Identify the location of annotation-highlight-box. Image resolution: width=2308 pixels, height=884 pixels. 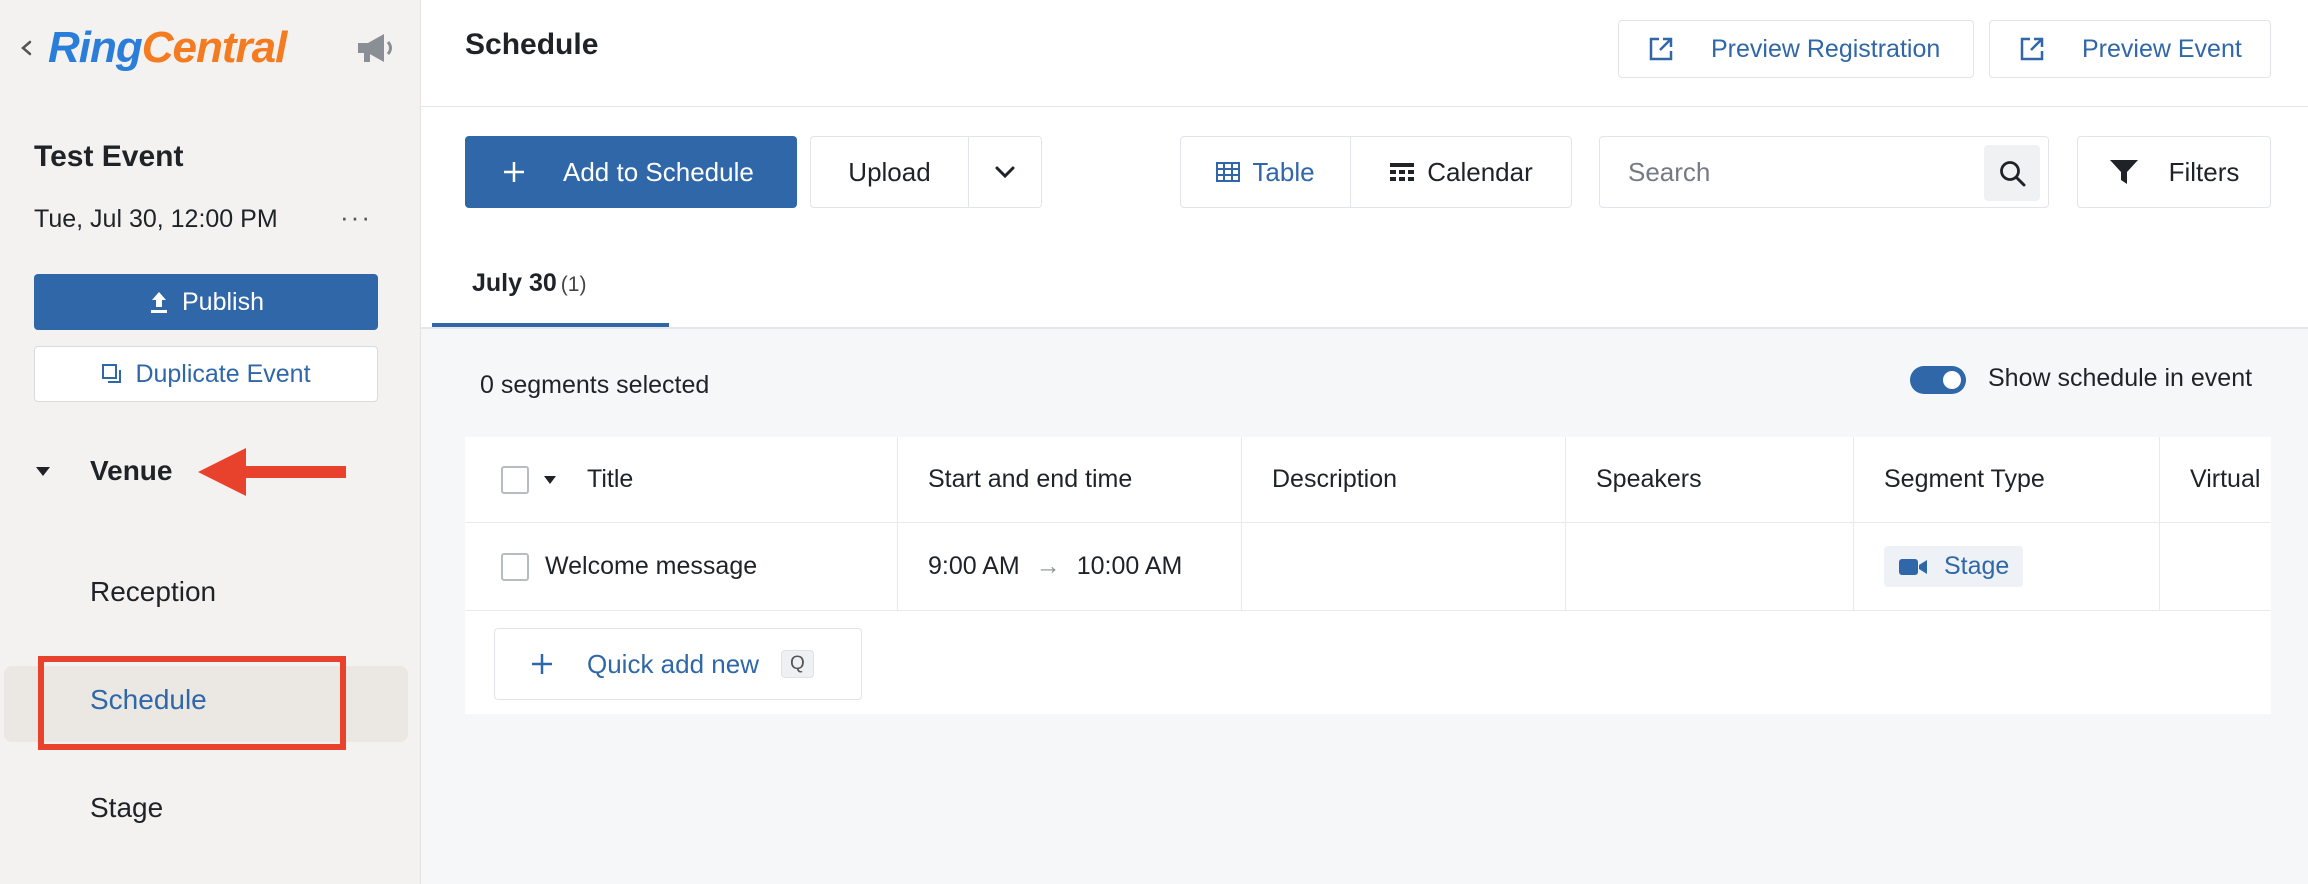
(192, 703).